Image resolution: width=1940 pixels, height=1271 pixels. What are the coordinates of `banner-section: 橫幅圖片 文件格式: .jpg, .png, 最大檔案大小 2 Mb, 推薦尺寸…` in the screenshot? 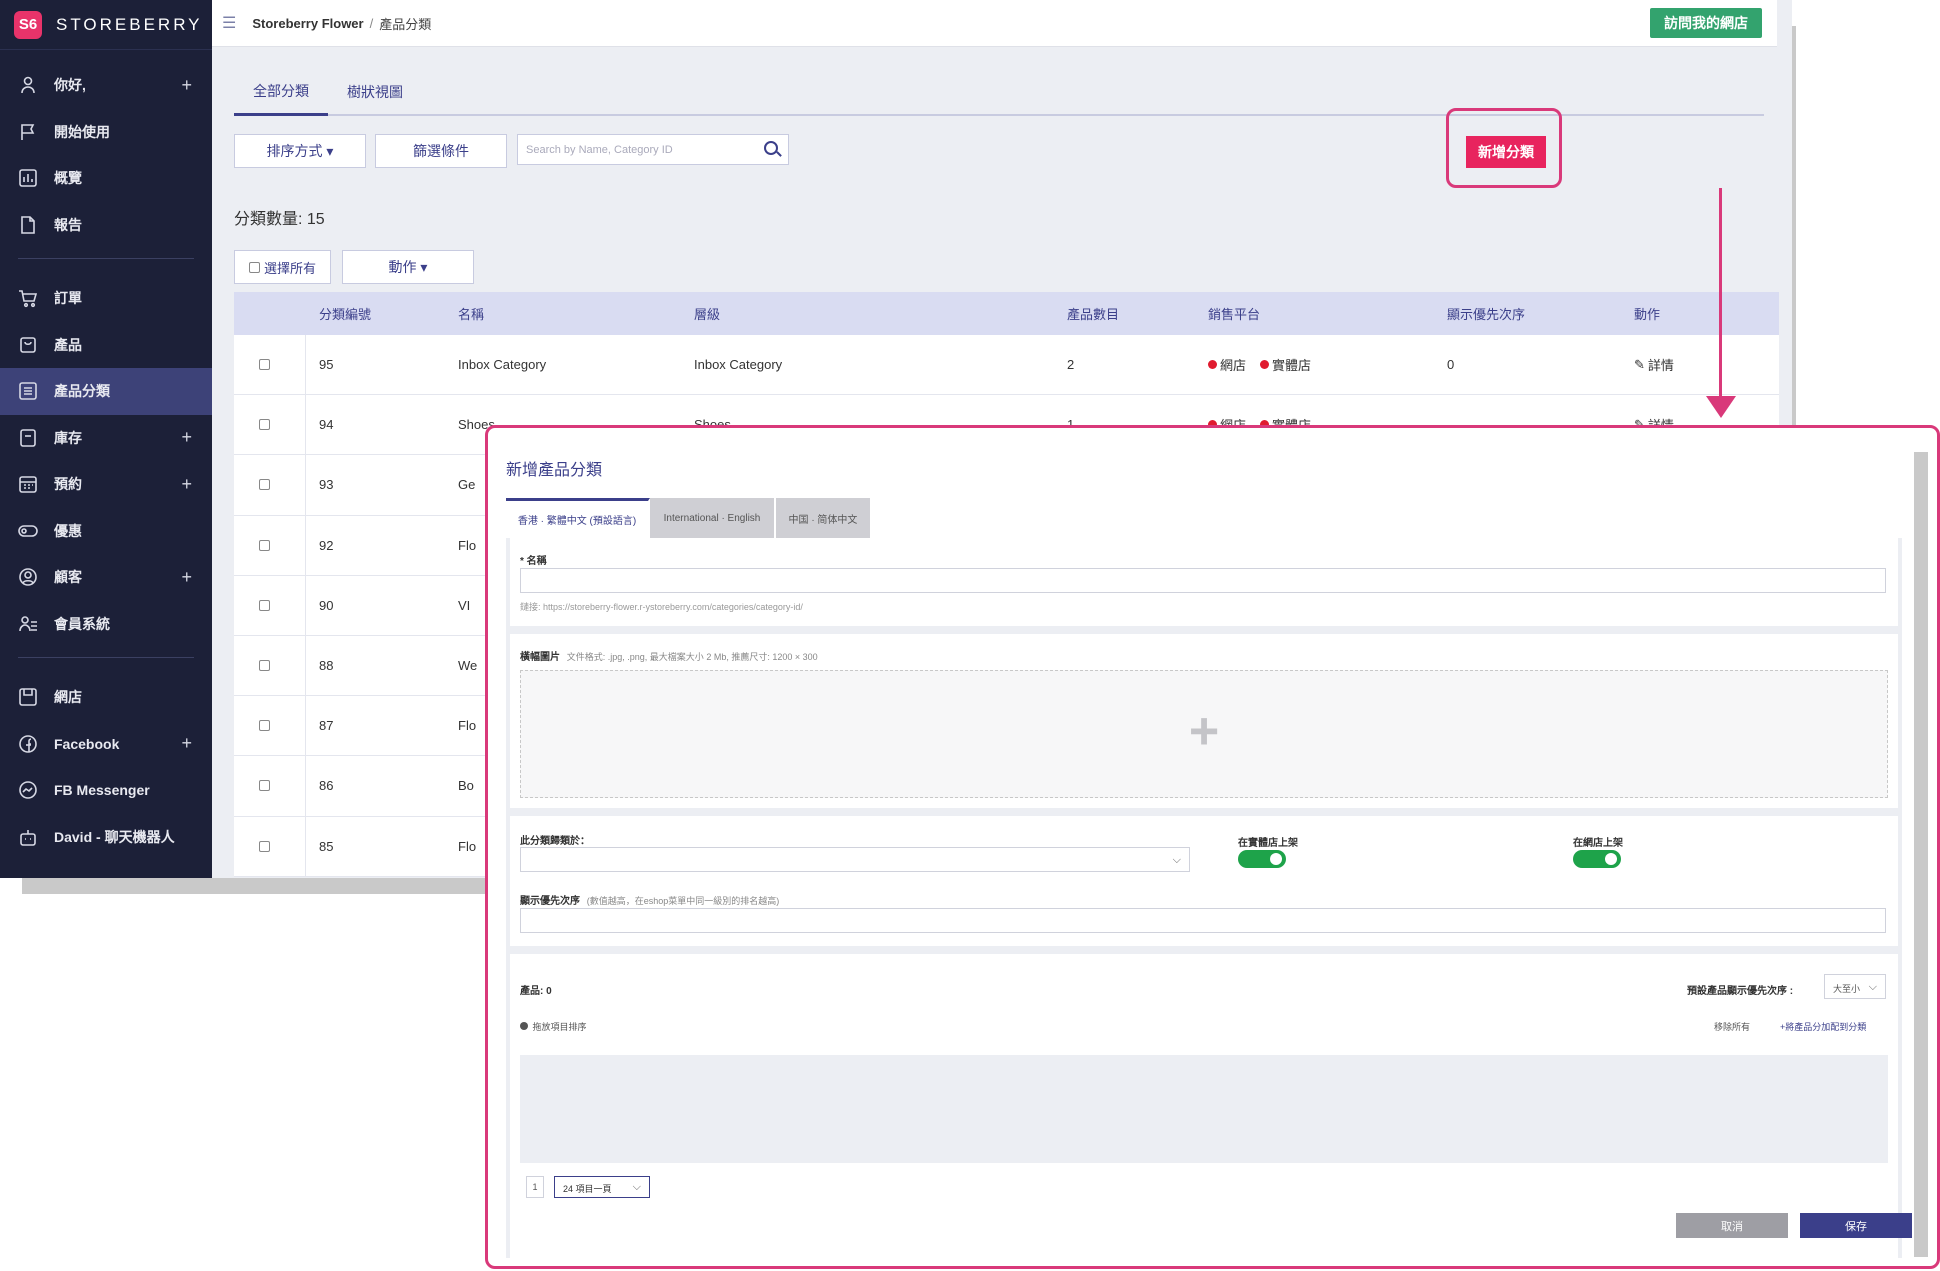 It's located at (1204, 721).